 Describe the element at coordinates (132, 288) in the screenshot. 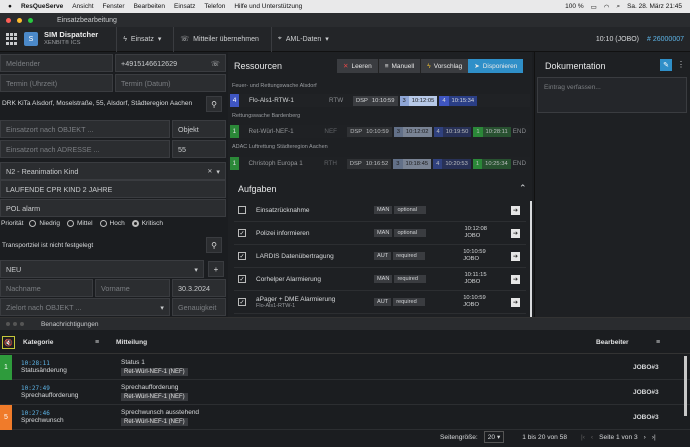

I see `vorname-field: Vorname` at that location.